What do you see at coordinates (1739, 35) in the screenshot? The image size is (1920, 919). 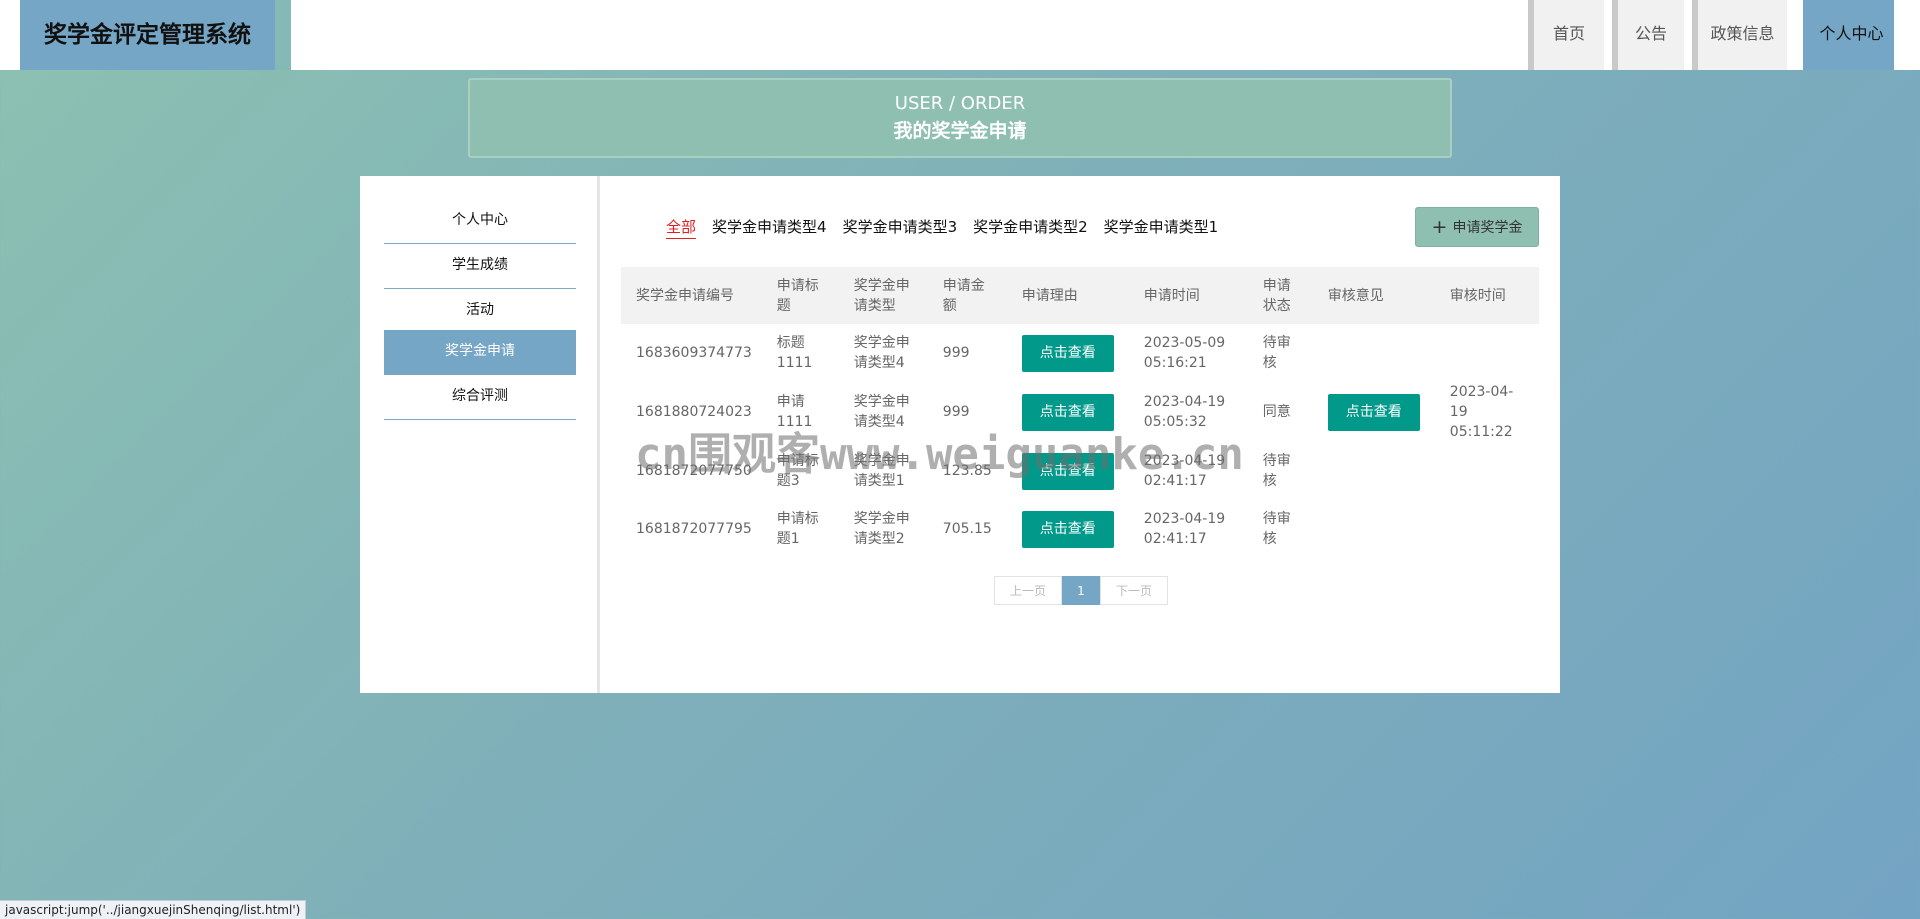 I see `nav-item-policy: 政策信息` at bounding box center [1739, 35].